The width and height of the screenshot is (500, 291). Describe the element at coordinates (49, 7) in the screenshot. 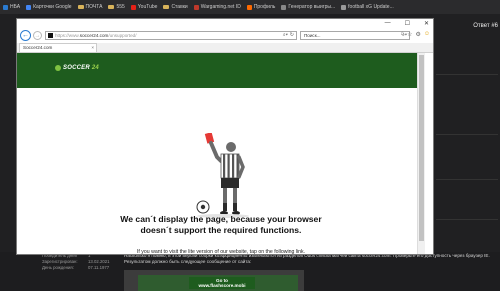

I see `bookmark-google-cards: Карточки Google` at that location.